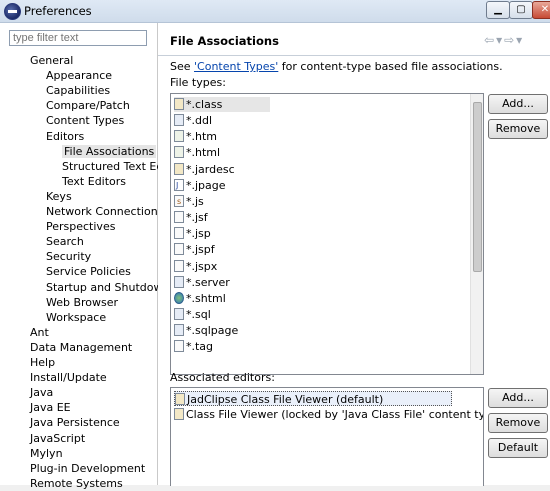  I want to click on file-type-row: *.sqlpage, so click(206, 330).